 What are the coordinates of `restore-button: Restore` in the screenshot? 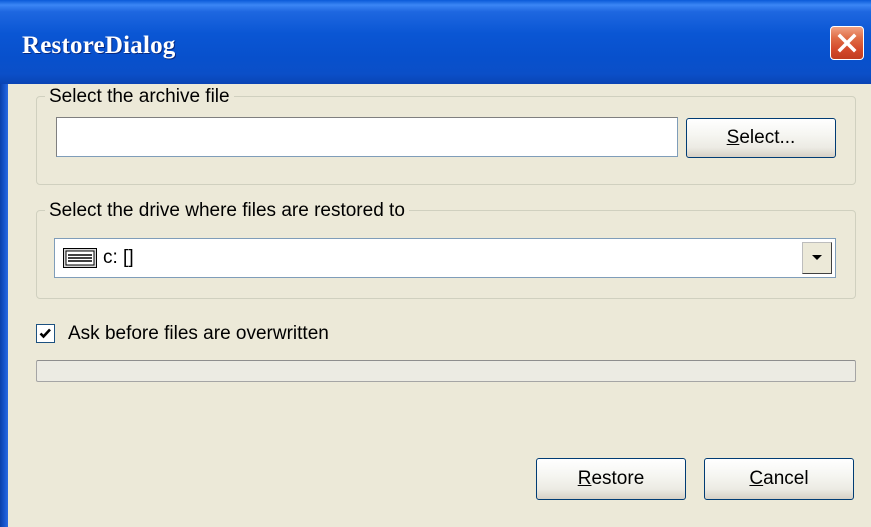 It's located at (611, 479).